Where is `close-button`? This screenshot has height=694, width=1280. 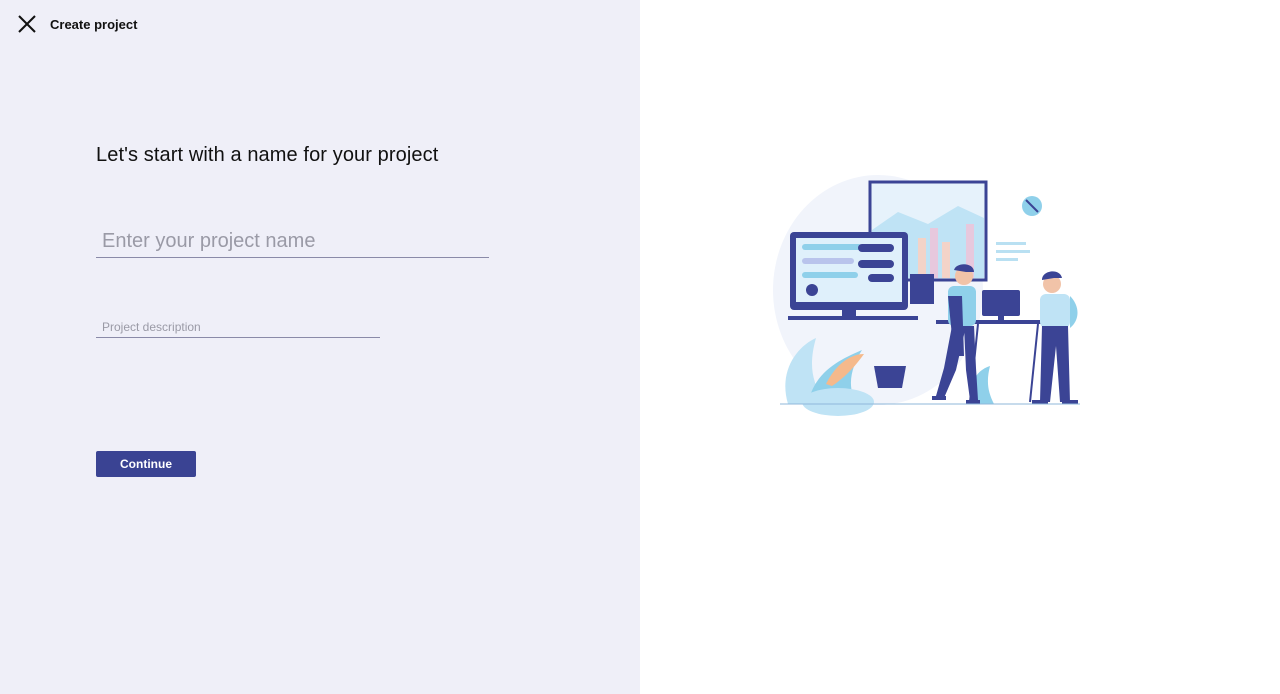
close-button is located at coordinates (27, 24).